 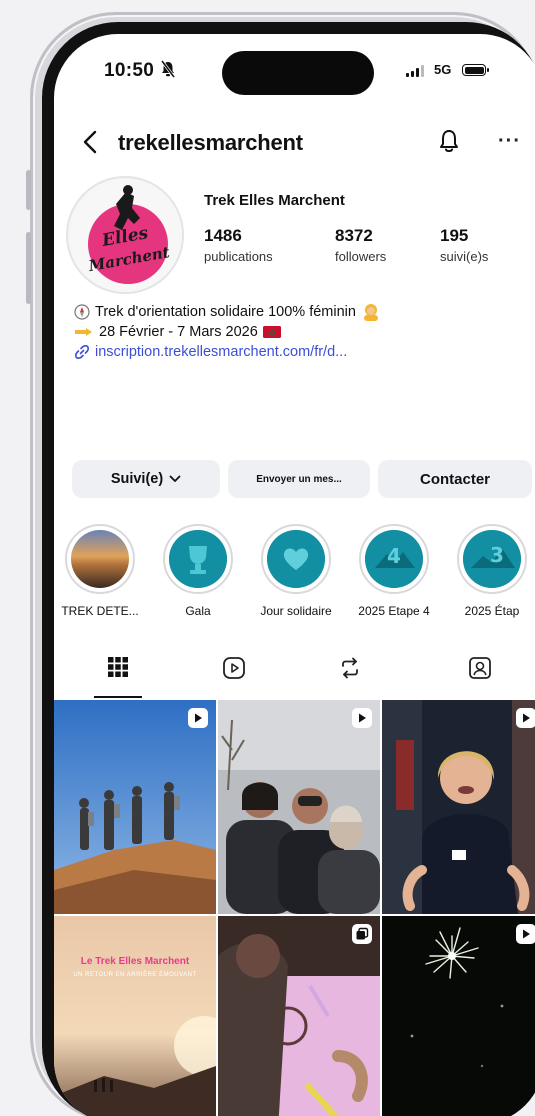 I want to click on avatar: Elles Marchent, so click(x=125, y=235).